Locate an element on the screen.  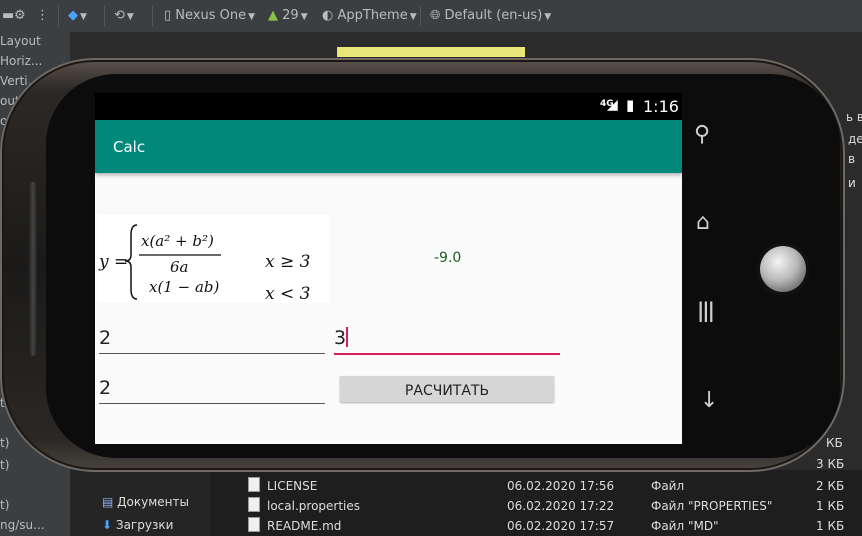
documents-icon: ▤ is located at coordinates (110, 502).